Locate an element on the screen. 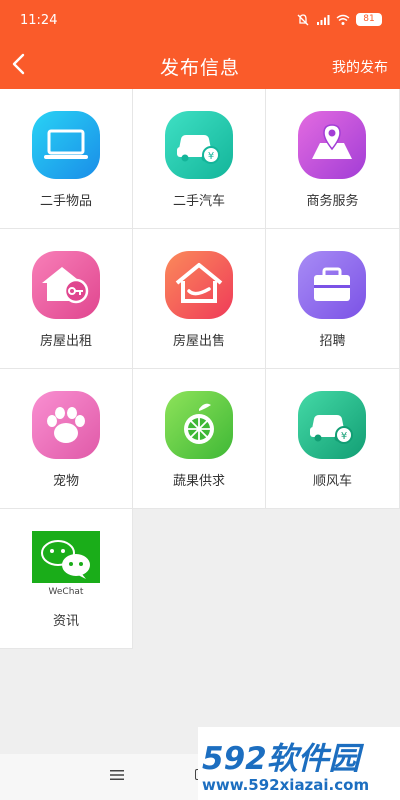 This screenshot has height=800, width=400. category-label: 招聘 is located at coordinates (332, 341).